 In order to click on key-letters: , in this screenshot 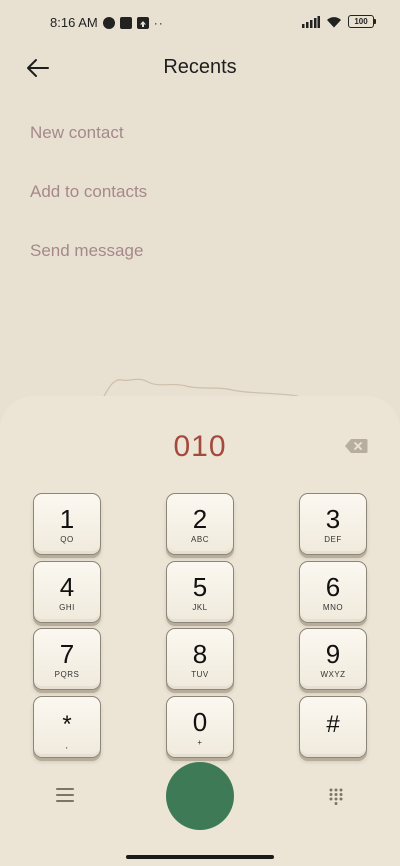, I will do `click(67, 745)`.